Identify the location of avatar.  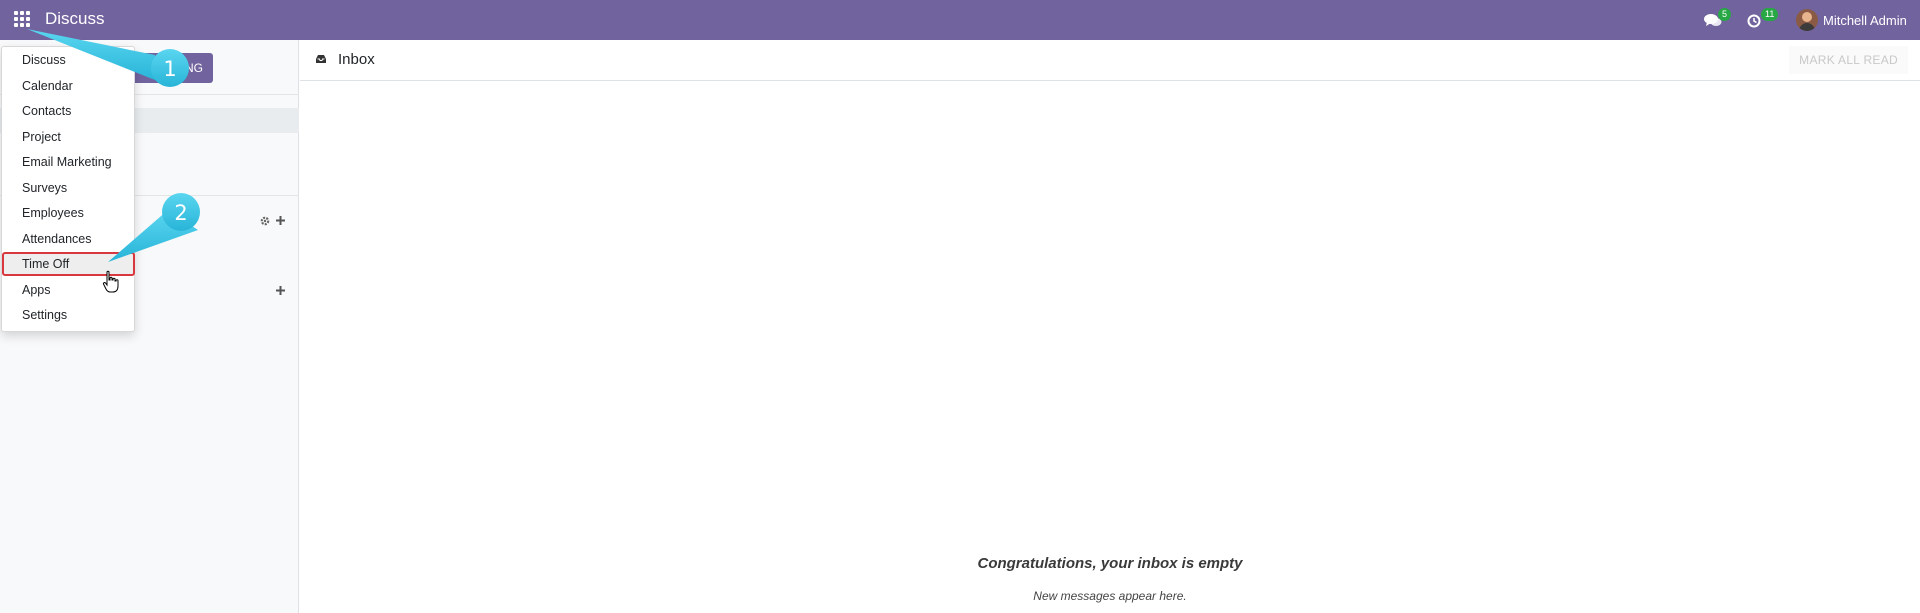
(1807, 20).